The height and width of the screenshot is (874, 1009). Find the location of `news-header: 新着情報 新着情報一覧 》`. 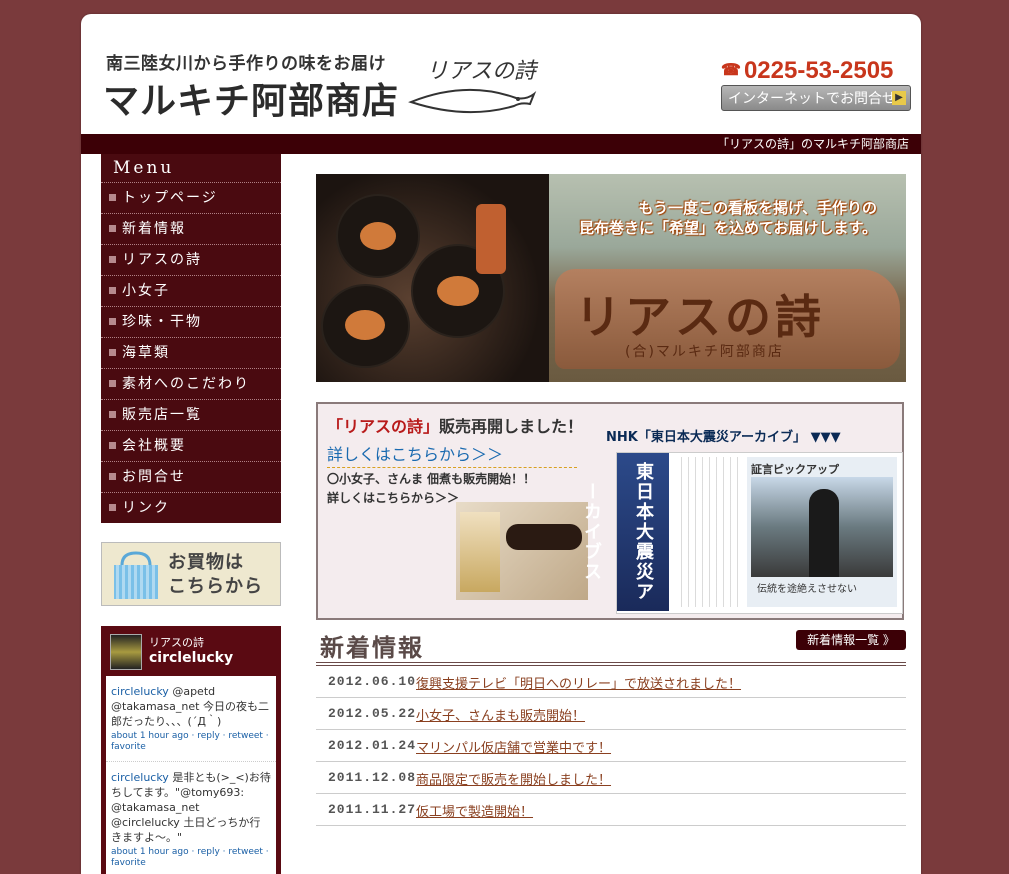

news-header: 新着情報 新着情報一覧 》 is located at coordinates (611, 646).